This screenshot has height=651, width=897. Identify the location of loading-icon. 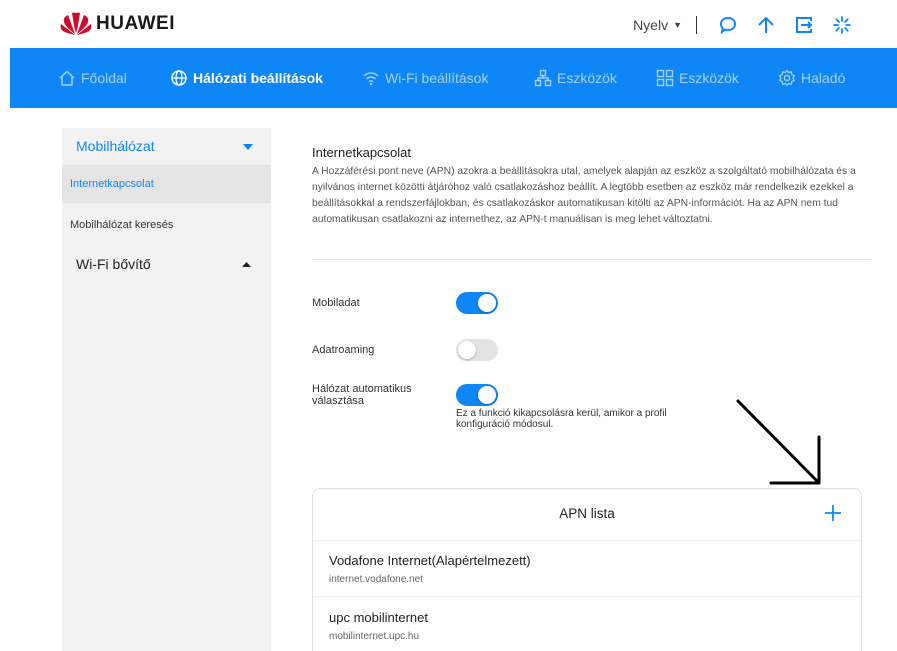
(842, 25).